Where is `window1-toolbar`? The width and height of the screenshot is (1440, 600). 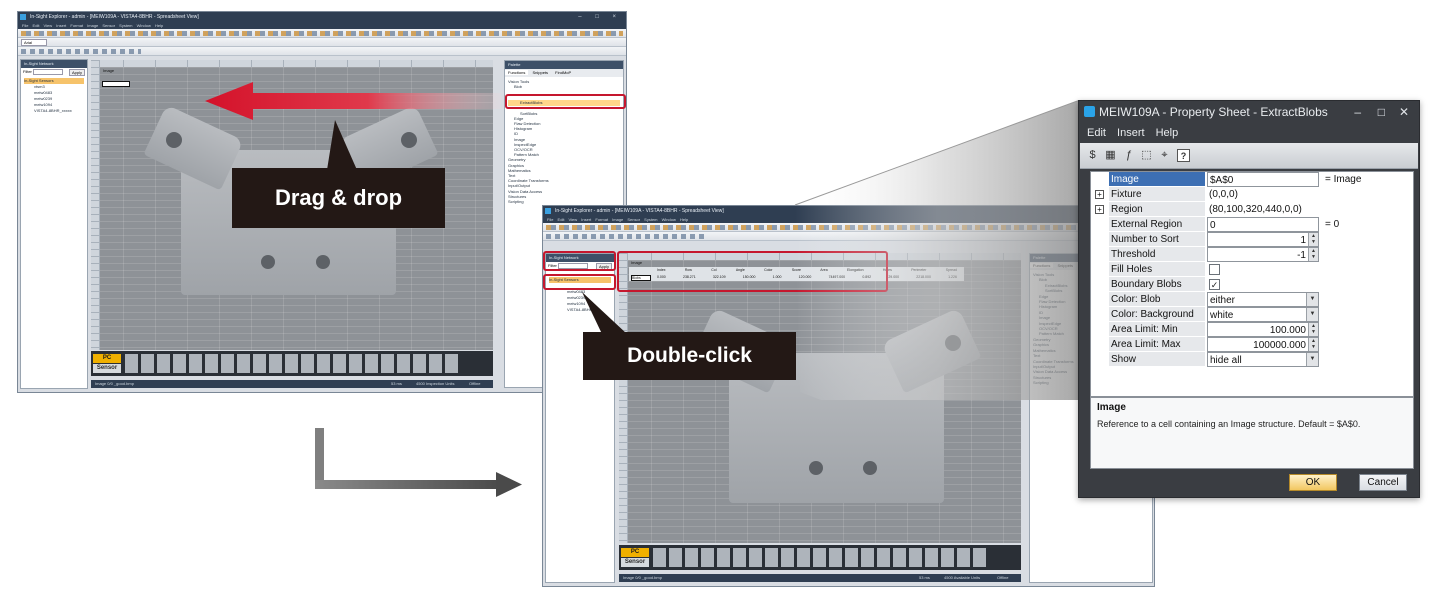 window1-toolbar is located at coordinates (322, 33).